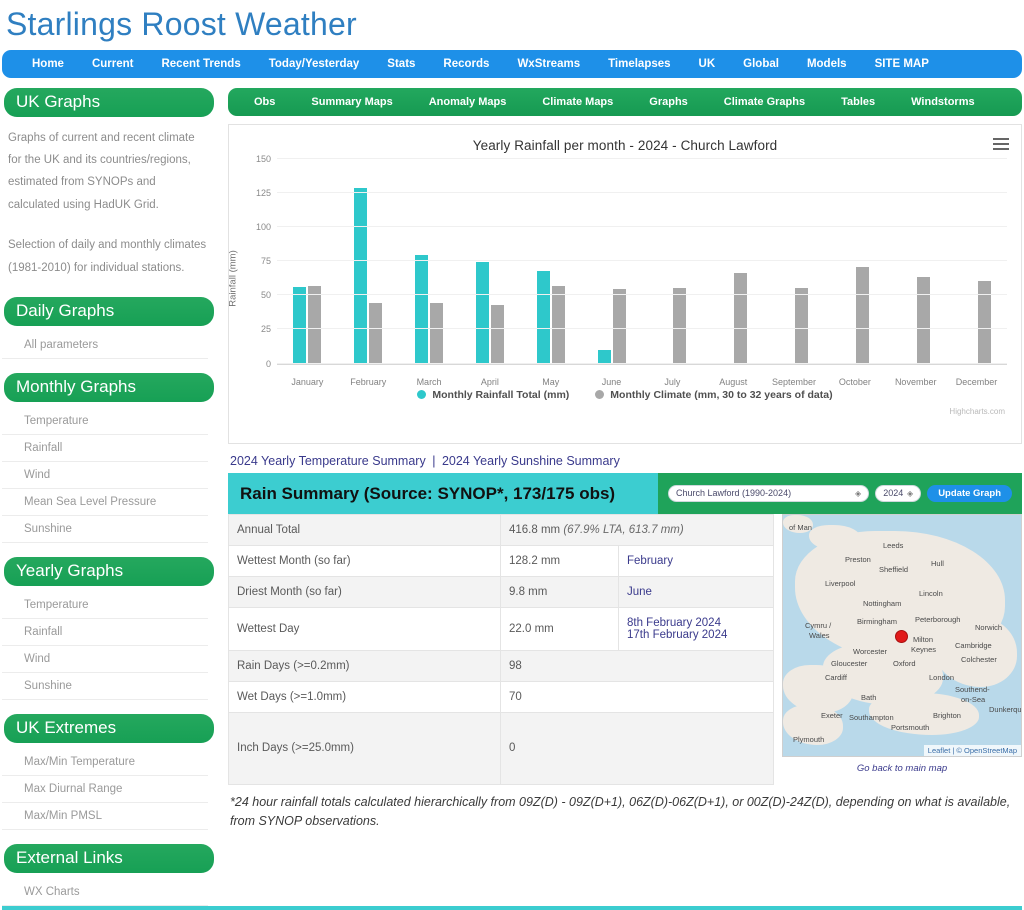 This screenshot has width=1024, height=910. What do you see at coordinates (105, 790) in the screenshot?
I see `sidebar-item-max-diurnal-range: Max Diurnal Range` at bounding box center [105, 790].